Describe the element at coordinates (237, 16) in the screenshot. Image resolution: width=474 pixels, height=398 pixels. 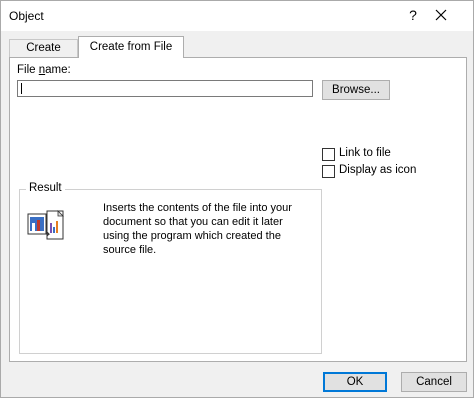
I see `title-bar: Object ?` at that location.